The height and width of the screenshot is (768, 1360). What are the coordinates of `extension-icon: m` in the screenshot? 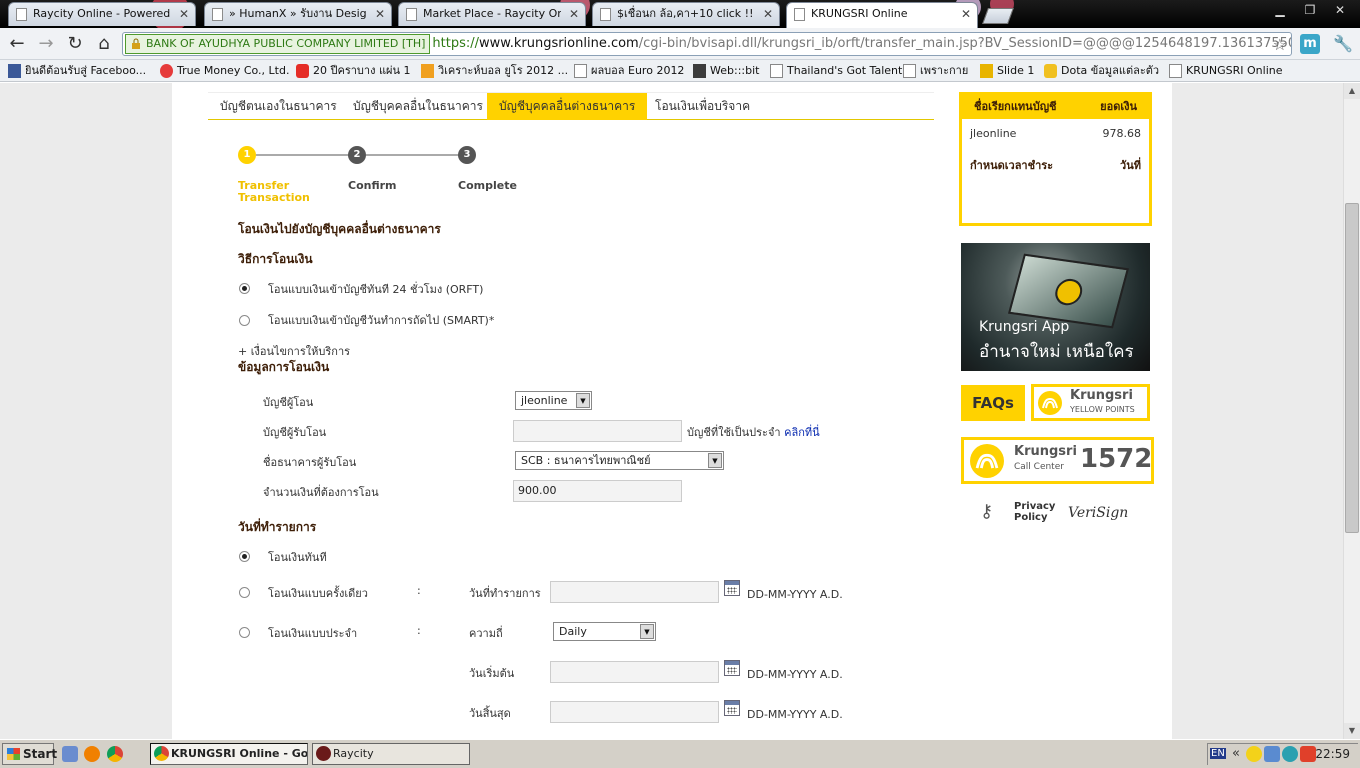 It's located at (1310, 44).